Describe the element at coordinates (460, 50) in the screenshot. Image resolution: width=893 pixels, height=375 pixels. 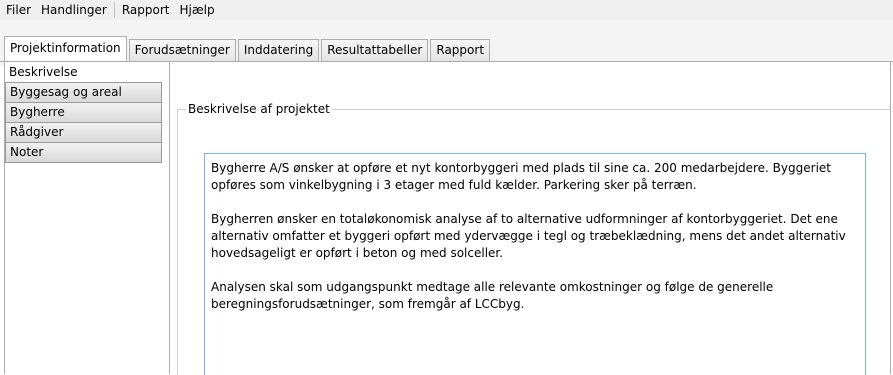
I see `tab-rapport: Rapport` at that location.